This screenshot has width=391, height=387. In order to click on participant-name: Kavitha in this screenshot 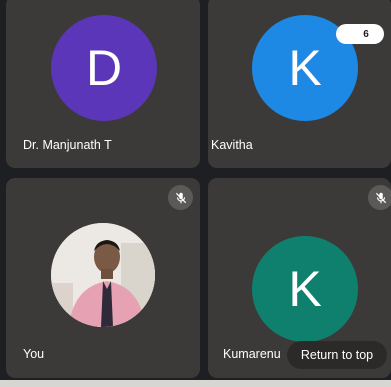, I will do `click(232, 145)`.